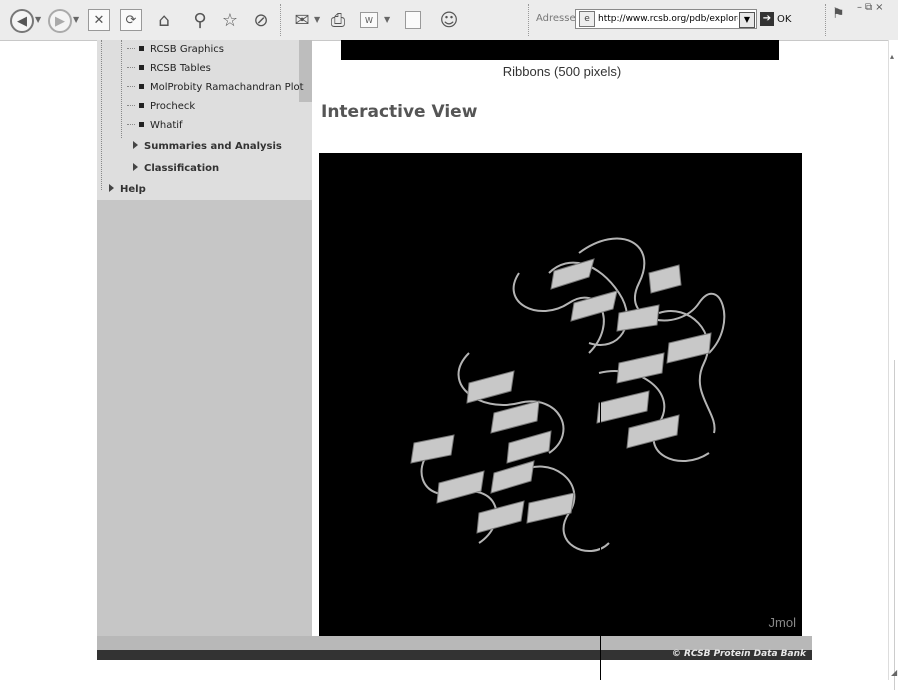 This screenshot has width=898, height=690. I want to click on footer: © RCSB Protein Data Bank, so click(454, 654).